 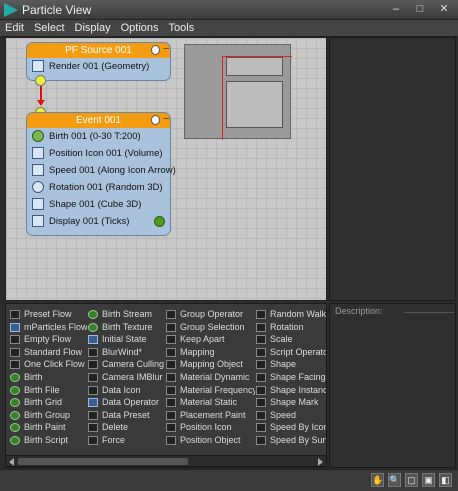 What do you see at coordinates (238, 92) in the screenshot?
I see `navigator-panel` at bounding box center [238, 92].